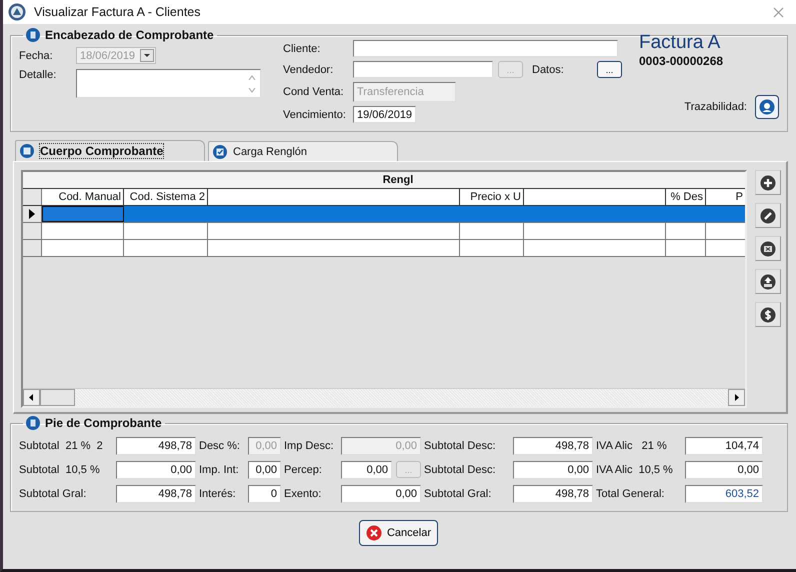 The image size is (796, 572). I want to click on tab: Cuerpo Comprobante, so click(110, 150).